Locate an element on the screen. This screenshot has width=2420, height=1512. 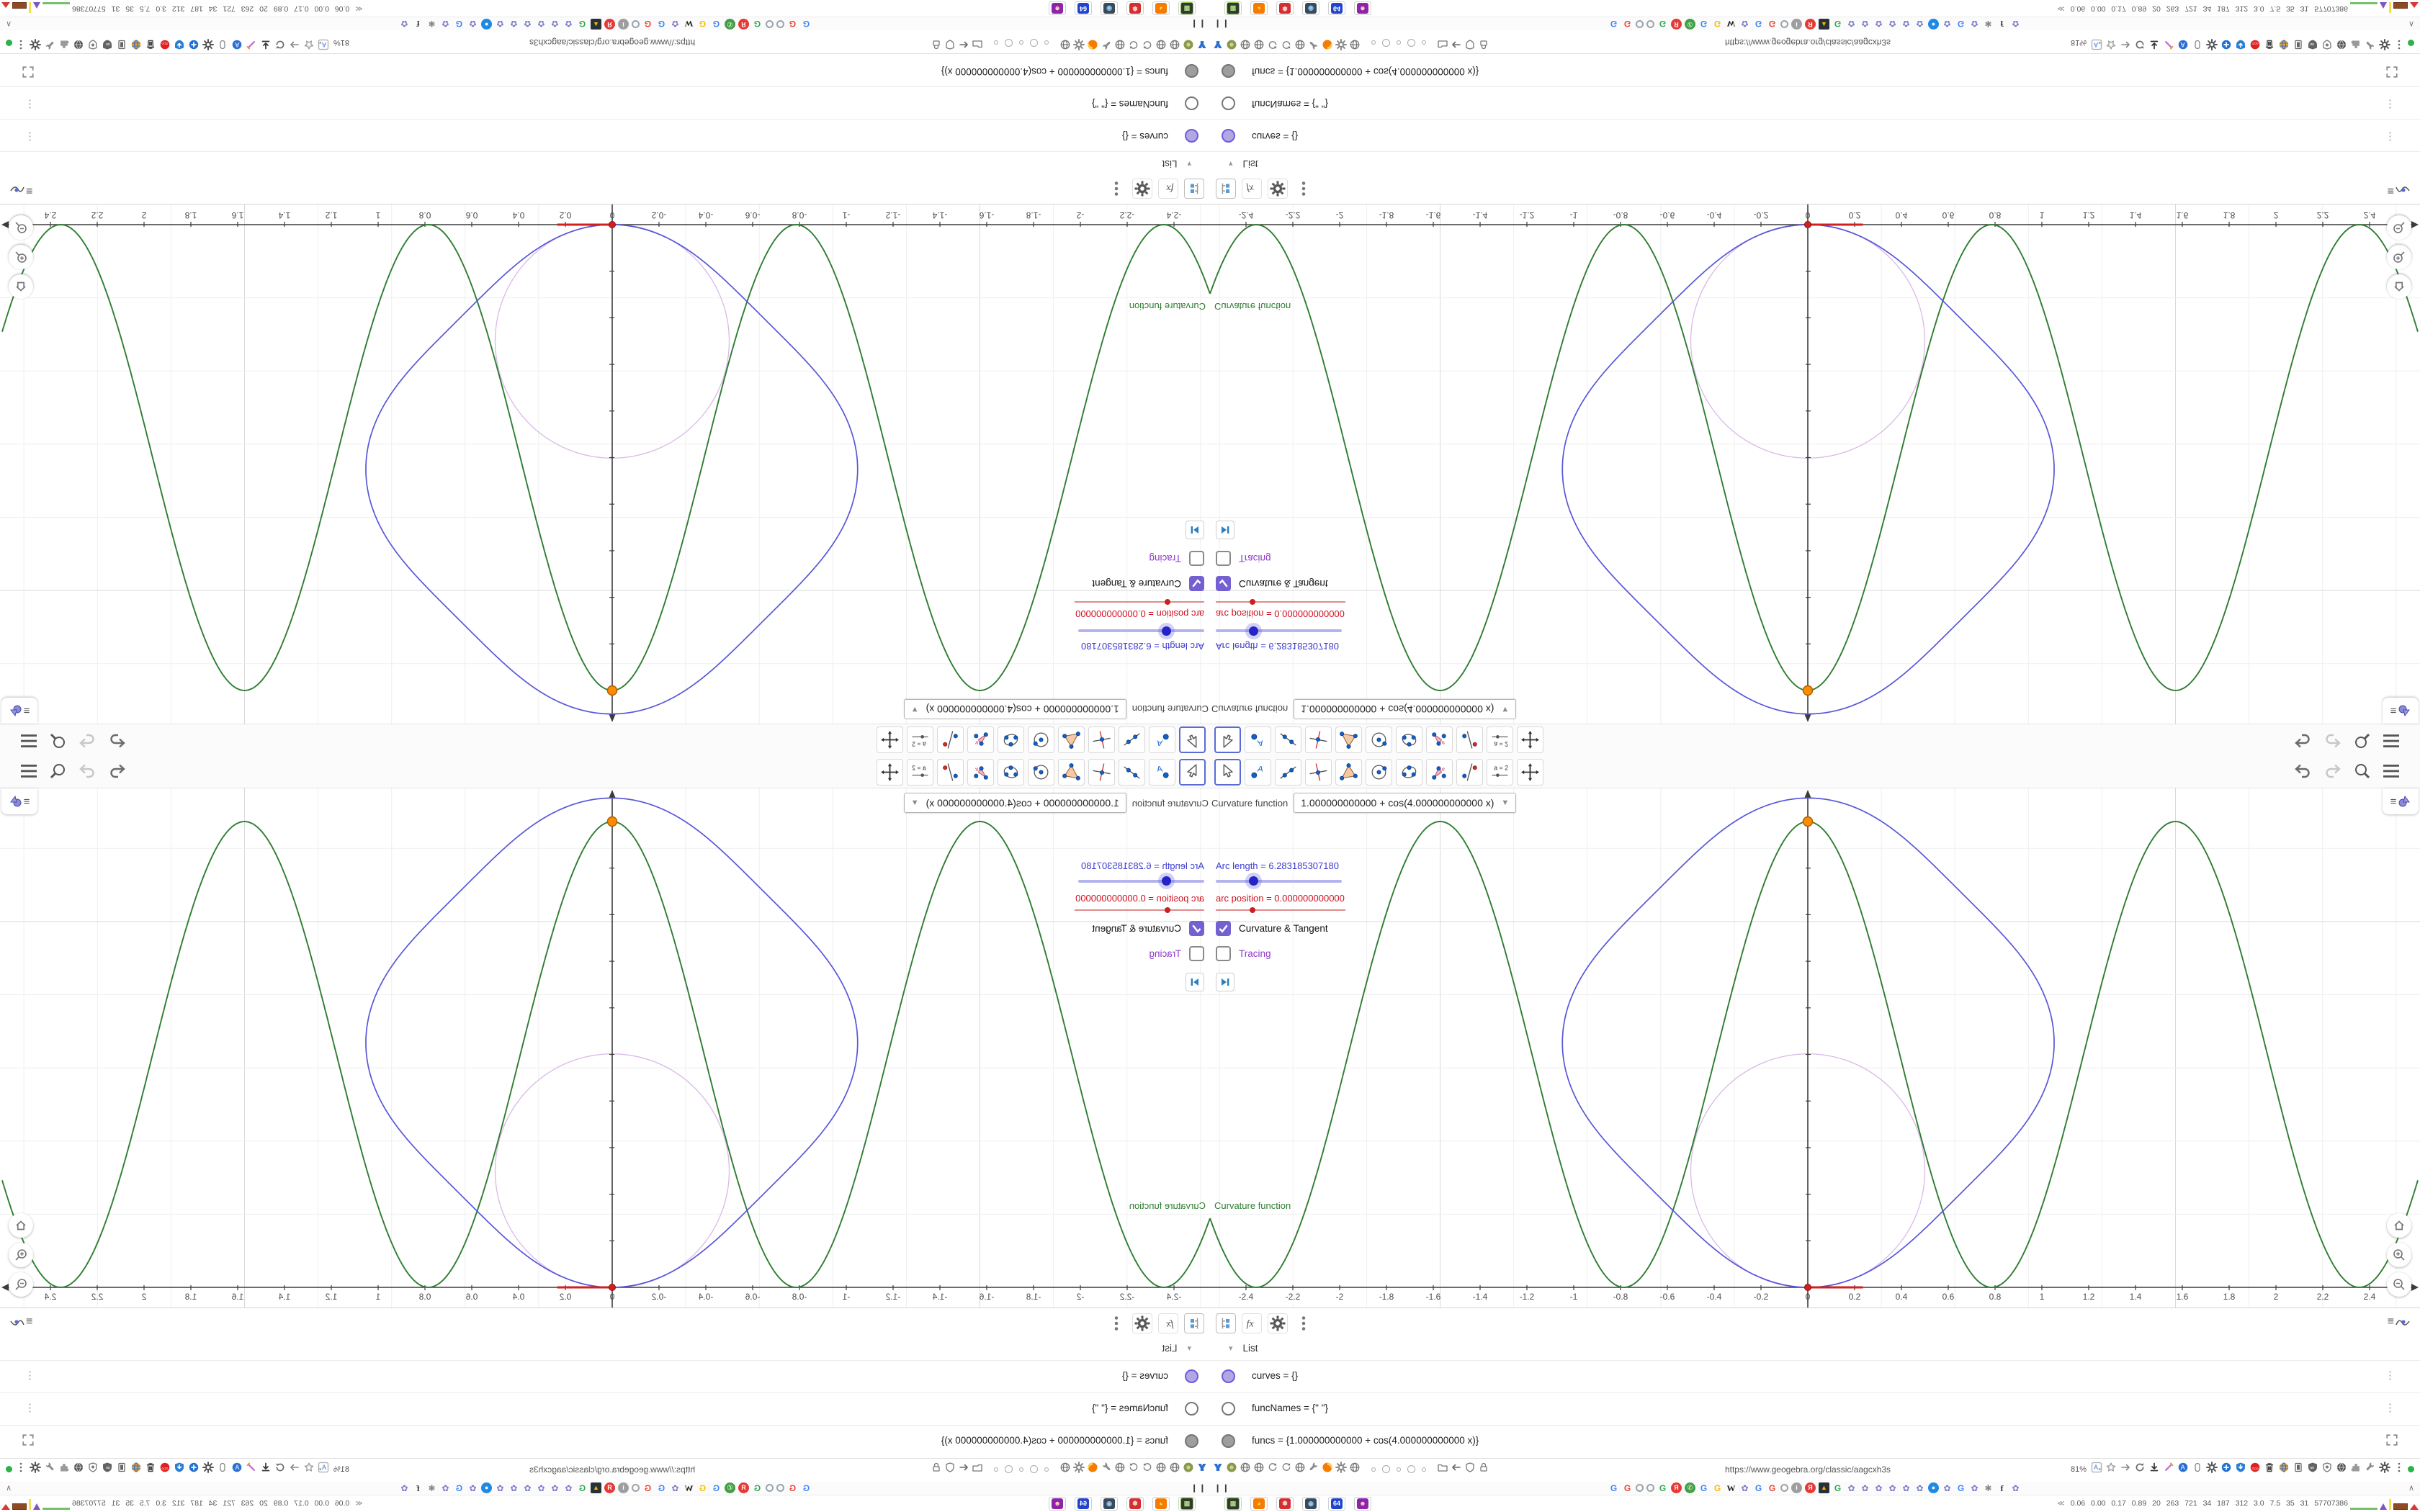
kebab-button is located at coordinates (1116, 189).